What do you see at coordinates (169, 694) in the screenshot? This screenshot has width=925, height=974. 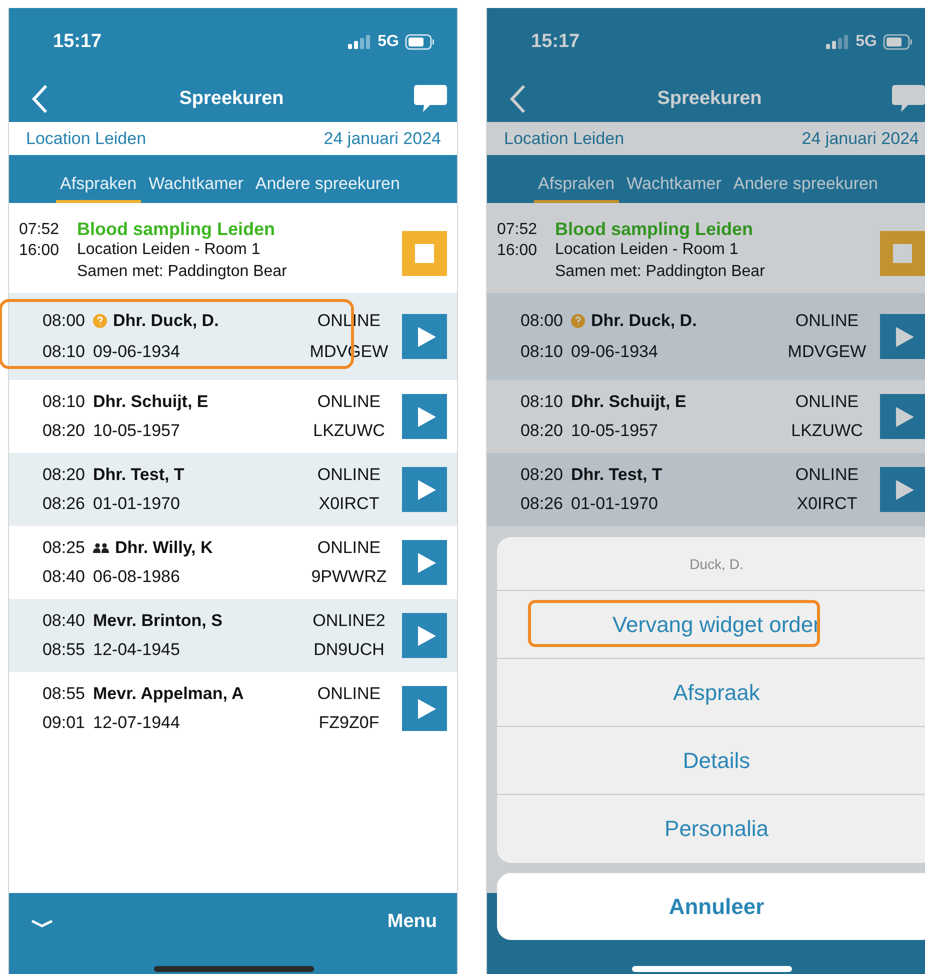 I see `patient-name: Mevr. Appelman, A` at bounding box center [169, 694].